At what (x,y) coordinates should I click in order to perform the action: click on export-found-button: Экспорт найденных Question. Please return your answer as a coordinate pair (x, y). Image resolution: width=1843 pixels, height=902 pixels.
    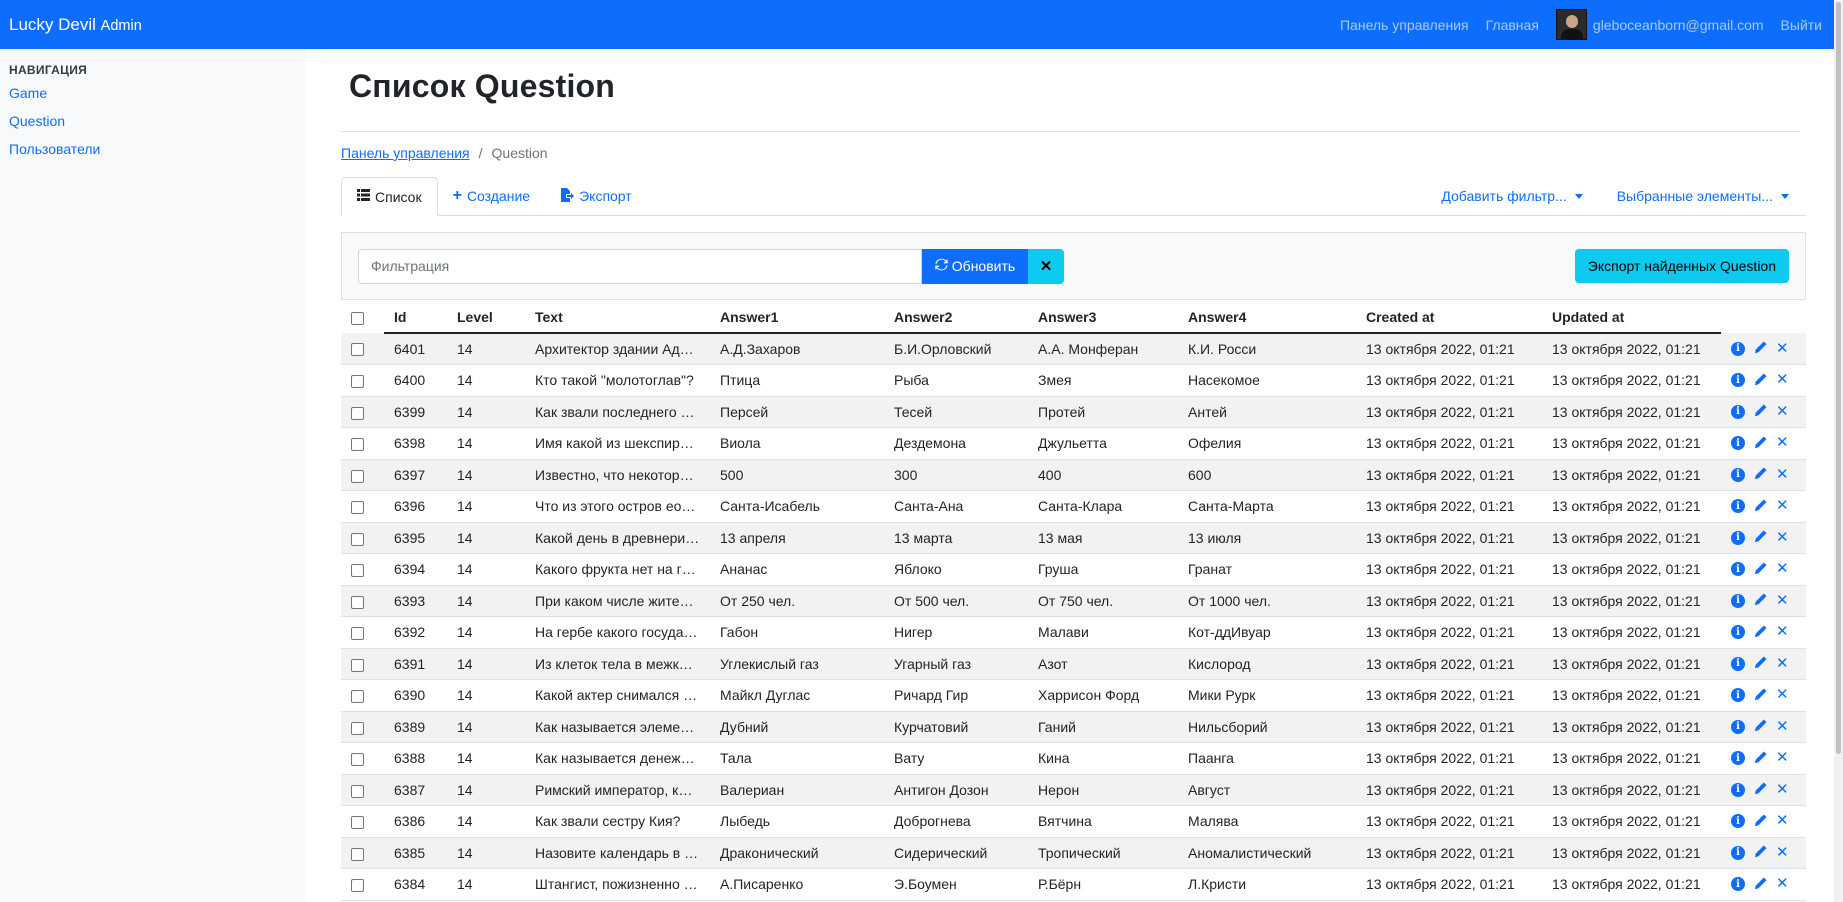
    Looking at the image, I should click on (1681, 266).